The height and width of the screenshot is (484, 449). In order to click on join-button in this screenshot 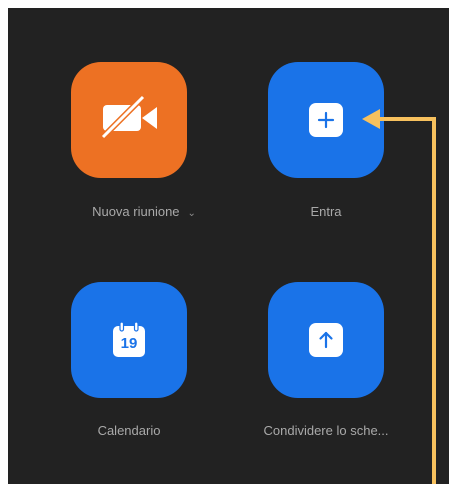, I will do `click(326, 120)`.